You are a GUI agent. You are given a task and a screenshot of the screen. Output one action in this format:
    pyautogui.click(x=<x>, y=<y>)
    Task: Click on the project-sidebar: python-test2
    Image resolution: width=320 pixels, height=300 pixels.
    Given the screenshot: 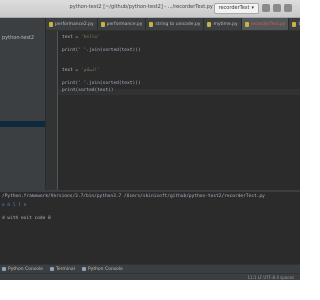 What is the action you would take?
    pyautogui.click(x=23, y=104)
    